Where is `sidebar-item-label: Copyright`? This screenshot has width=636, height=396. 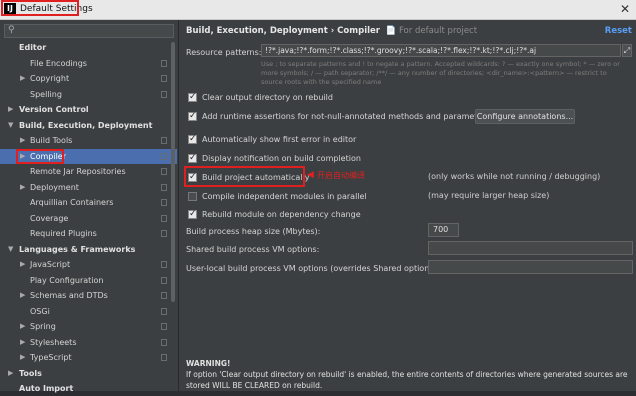 sidebar-item-label: Copyright is located at coordinates (50, 78).